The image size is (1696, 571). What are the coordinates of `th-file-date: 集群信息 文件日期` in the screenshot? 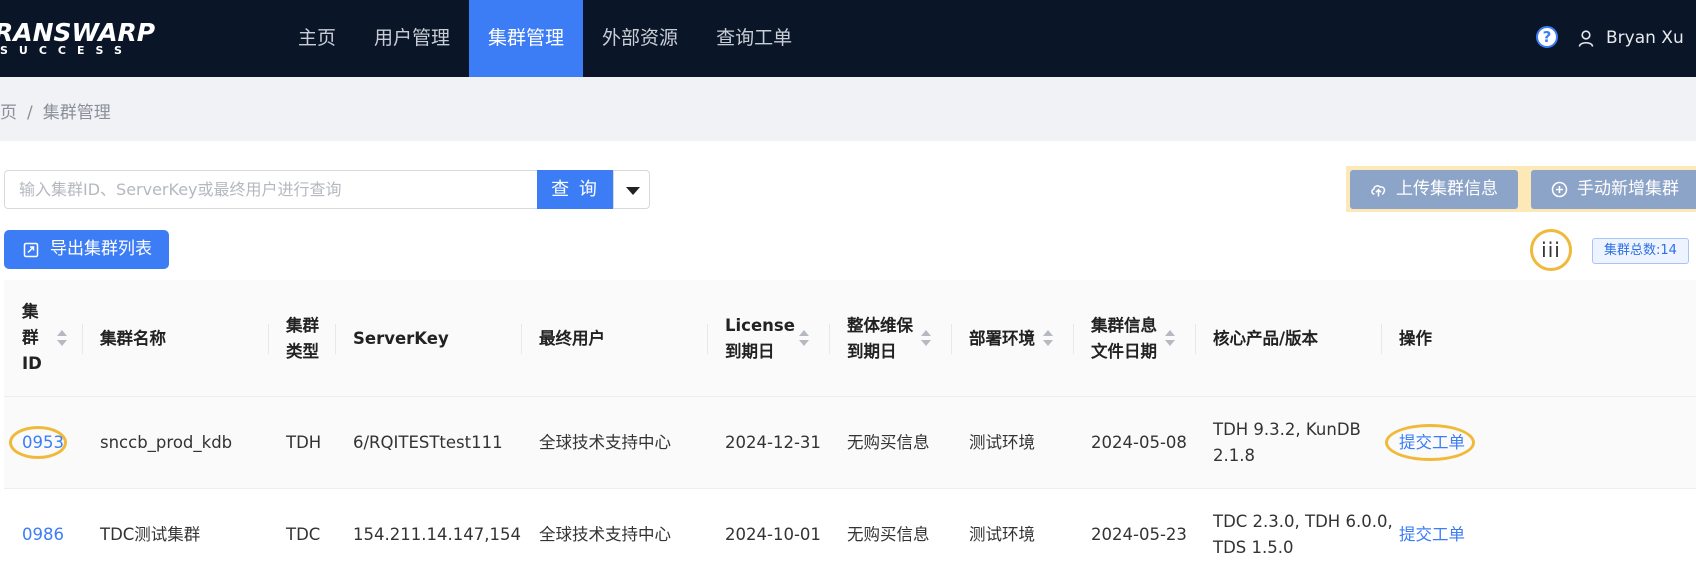 It's located at (1134, 338).